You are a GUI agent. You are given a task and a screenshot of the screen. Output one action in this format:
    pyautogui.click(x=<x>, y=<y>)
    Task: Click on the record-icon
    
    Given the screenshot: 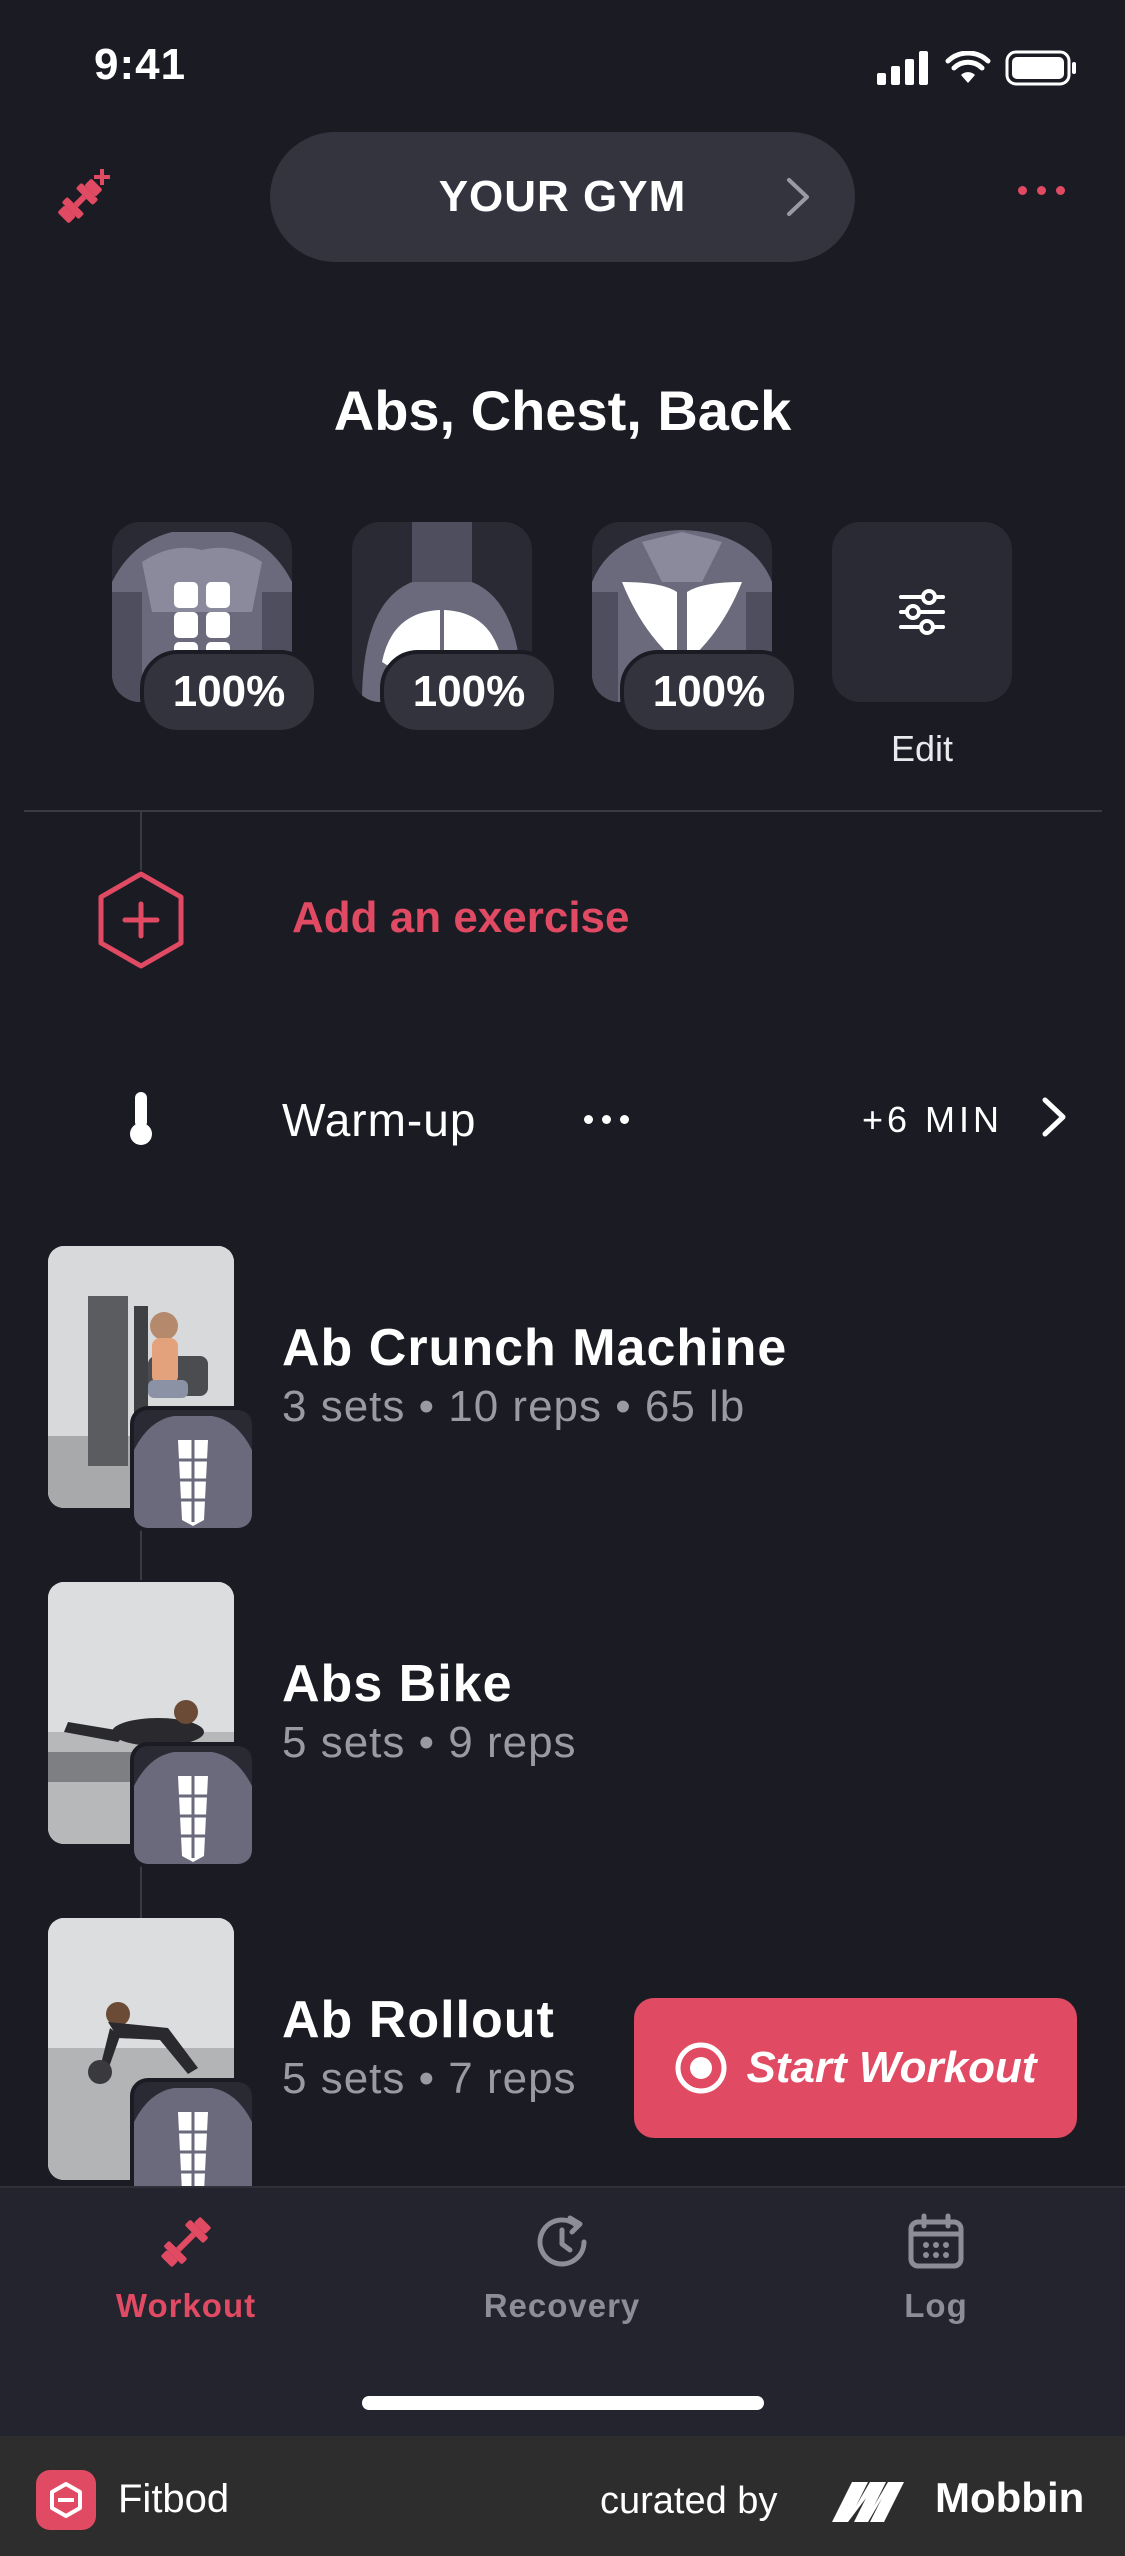 What is the action you would take?
    pyautogui.click(x=701, y=2068)
    